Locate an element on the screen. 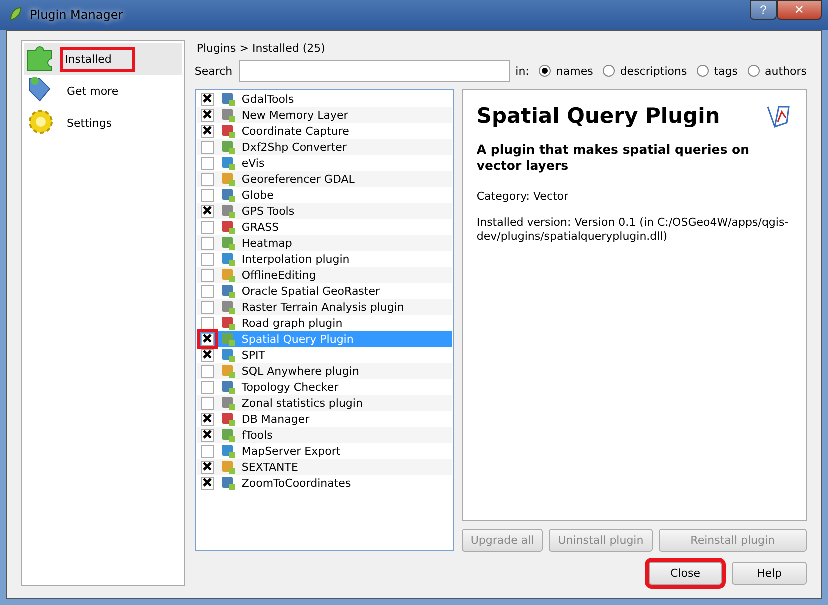 This screenshot has height=605, width=828. plugin-row: MapServer Export is located at coordinates (324, 451).